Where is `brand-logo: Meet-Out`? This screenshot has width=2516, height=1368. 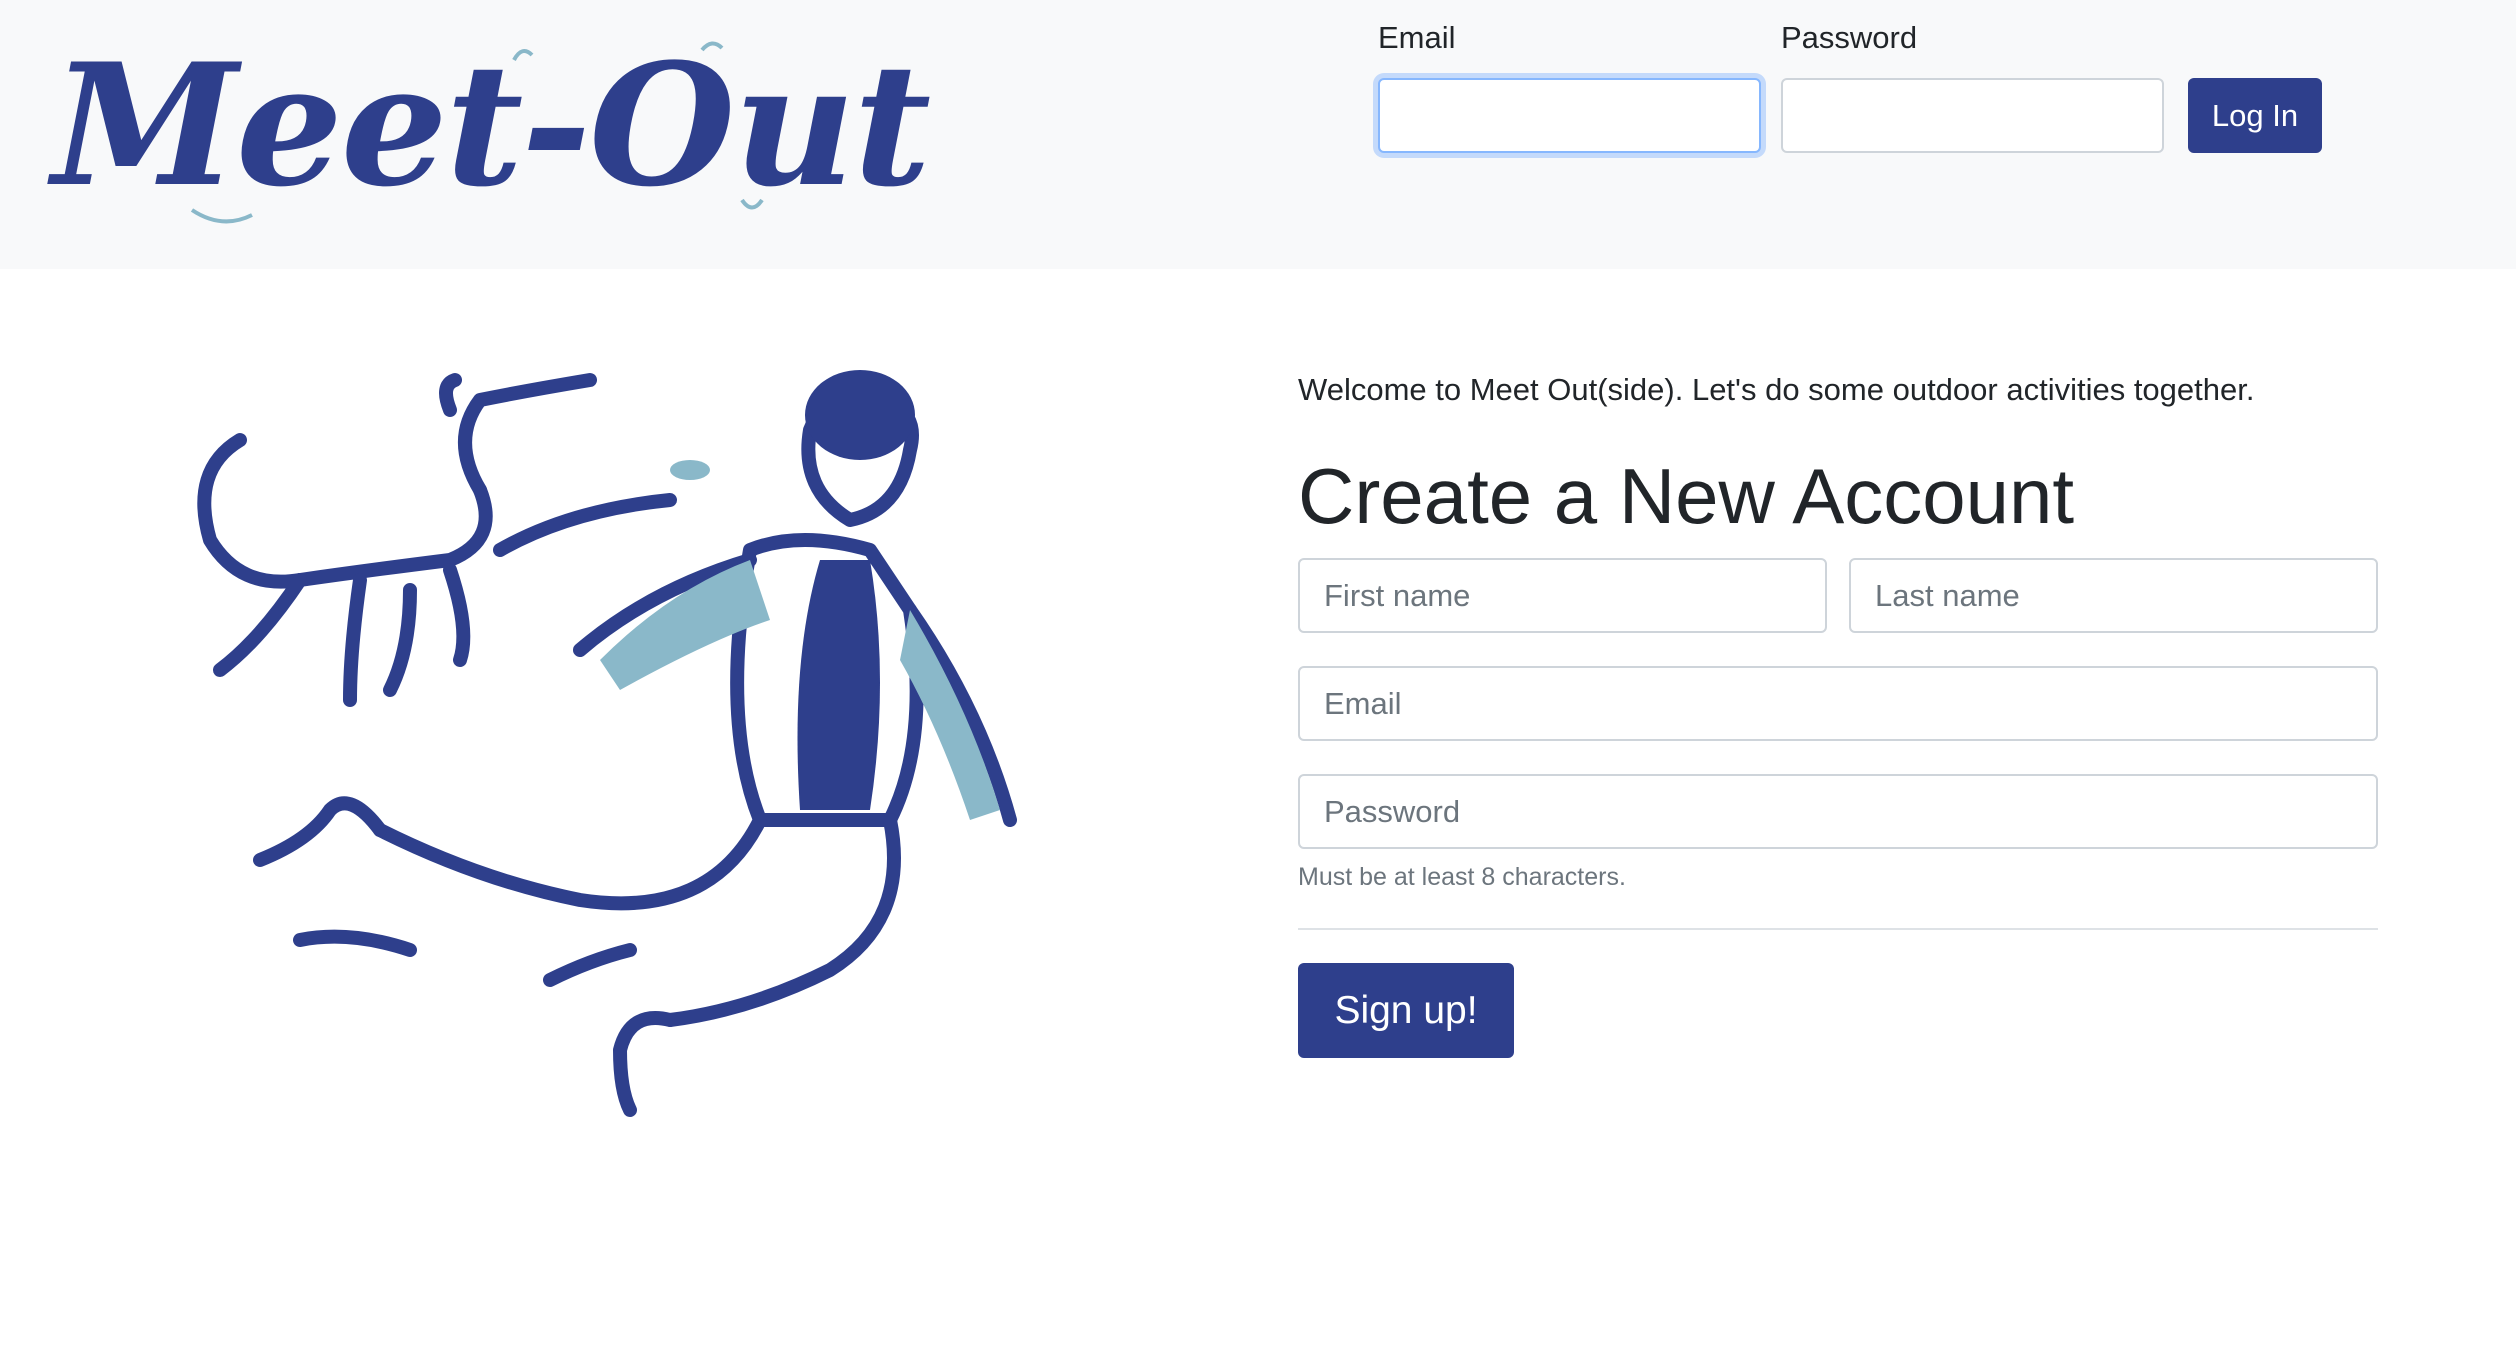
brand-logo: Meet-Out is located at coordinates (491, 130).